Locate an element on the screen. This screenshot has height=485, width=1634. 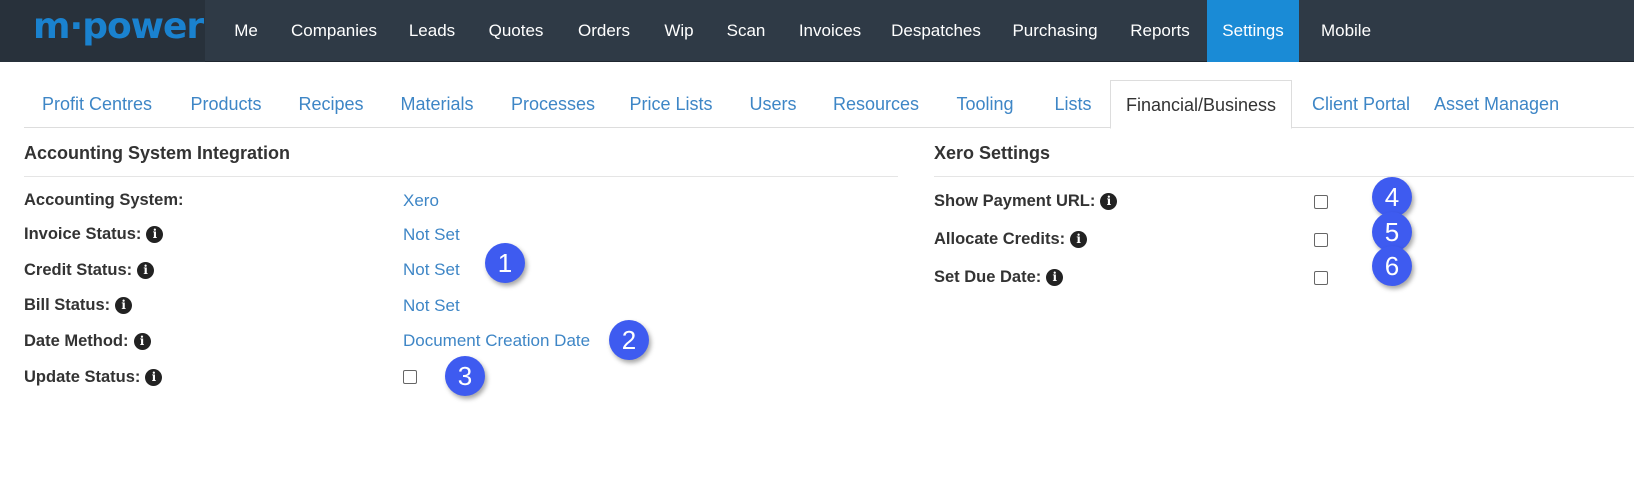
tab-financial-business: Financial/Business is located at coordinates (1201, 104).